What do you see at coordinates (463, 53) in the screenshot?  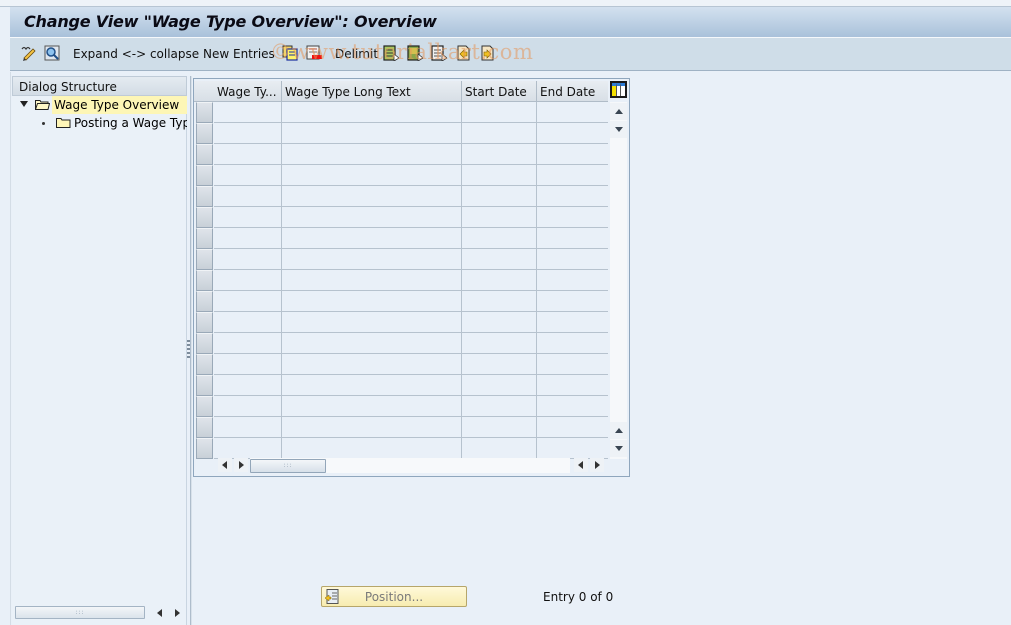 I see `previous-entry-icon` at bounding box center [463, 53].